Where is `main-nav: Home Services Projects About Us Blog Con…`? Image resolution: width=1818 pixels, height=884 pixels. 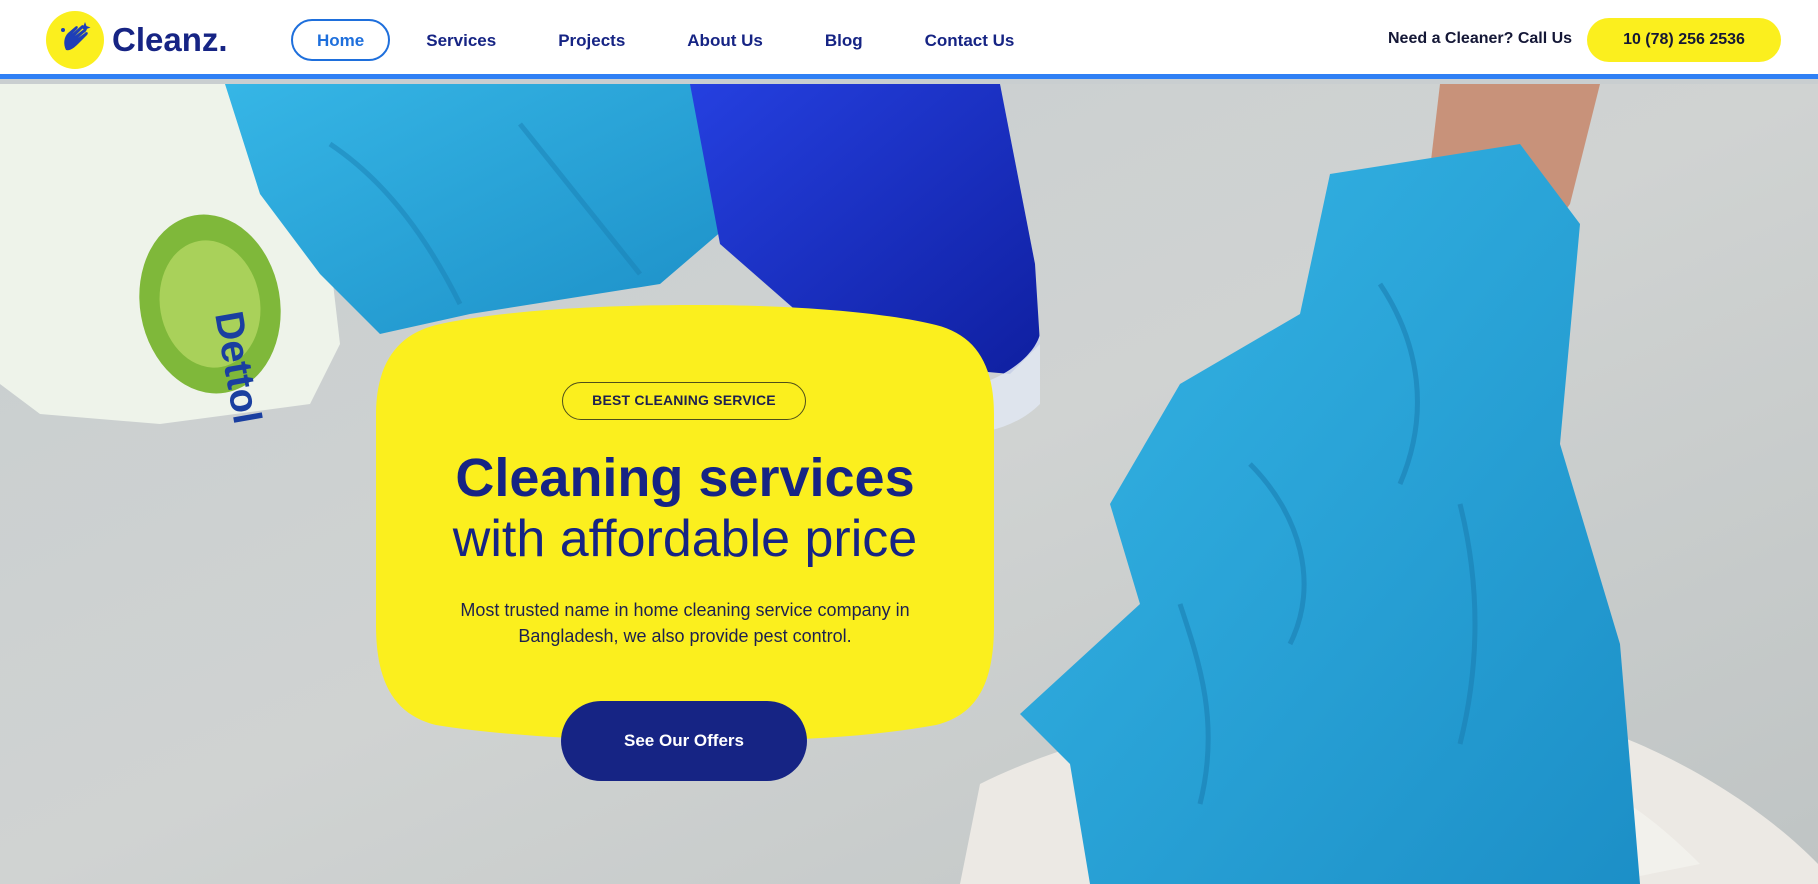 main-nav: Home Services Projects About Us Blog Con… is located at coordinates (670, 40).